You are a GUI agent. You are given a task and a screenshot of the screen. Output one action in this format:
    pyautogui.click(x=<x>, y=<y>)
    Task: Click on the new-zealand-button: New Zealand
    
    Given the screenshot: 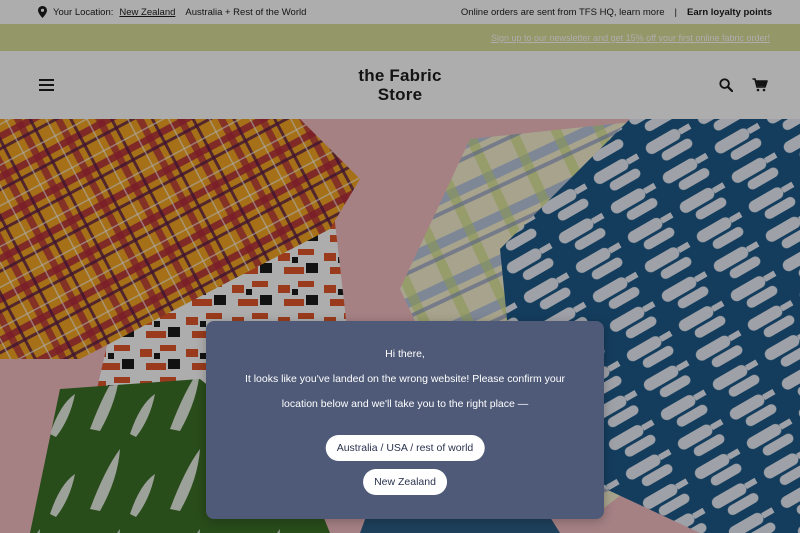 What is the action you would take?
    pyautogui.click(x=405, y=482)
    